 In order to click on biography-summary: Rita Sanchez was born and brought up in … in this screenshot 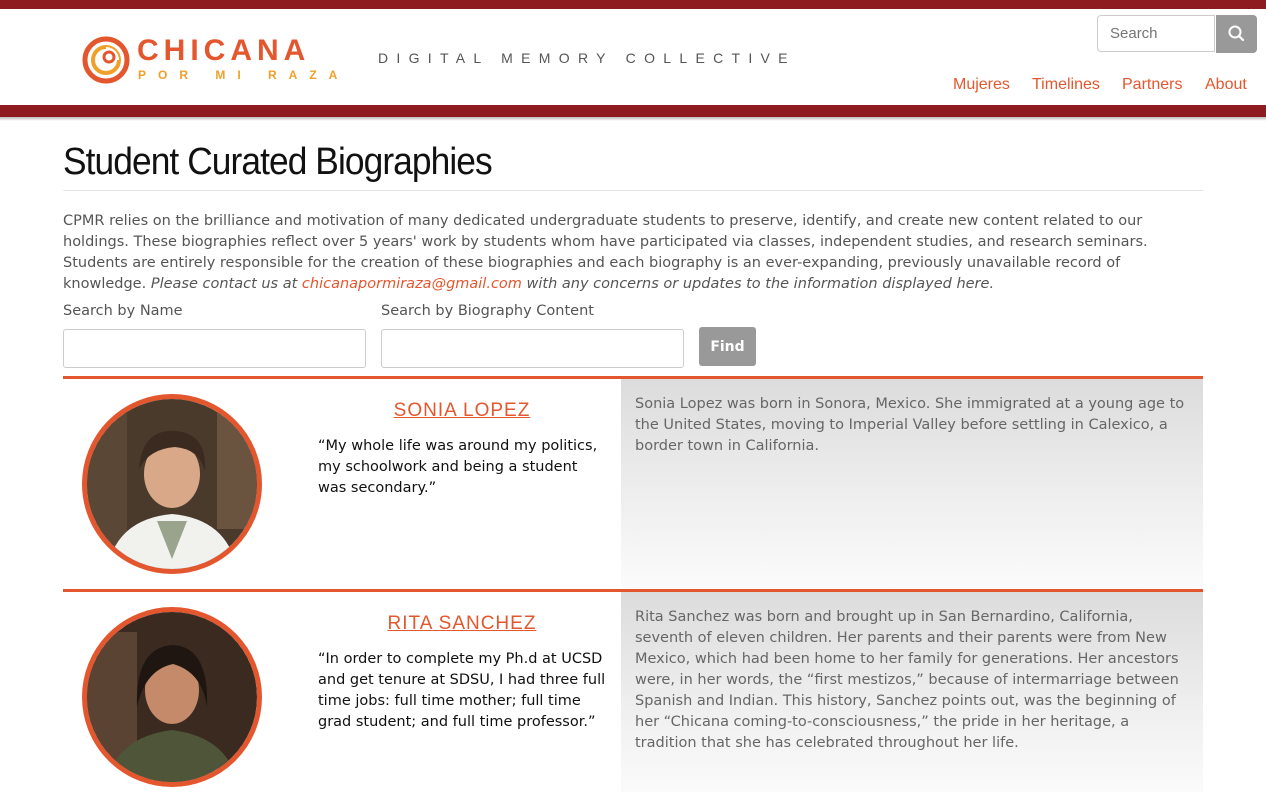, I will do `click(912, 692)`.